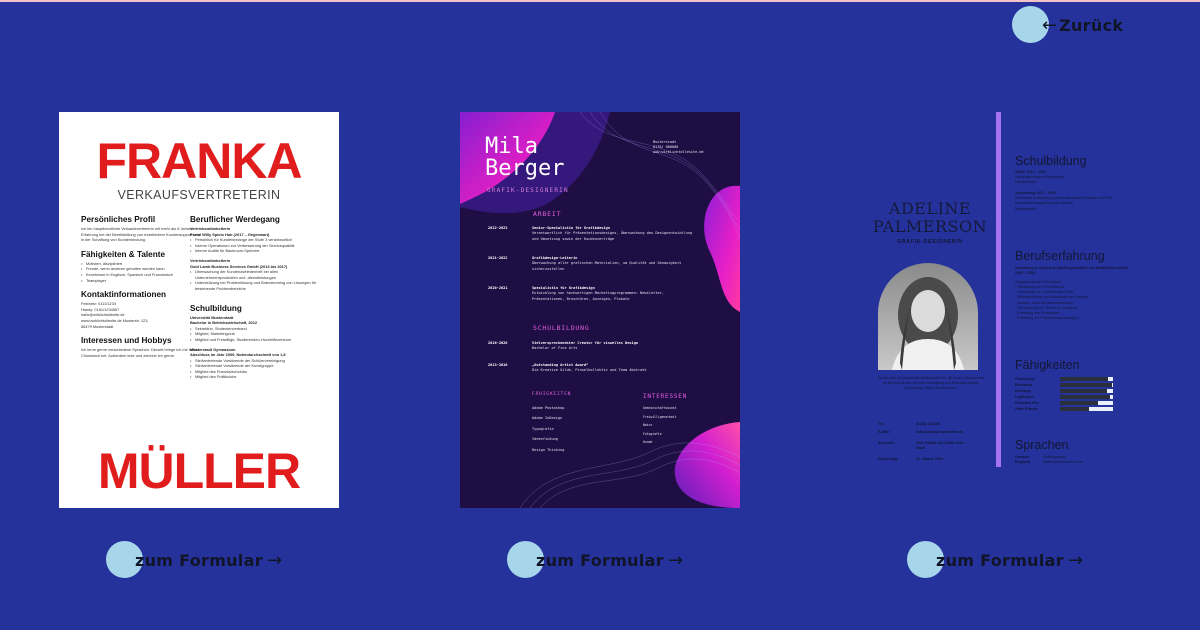  I want to click on form-button-adeline: zum Formular →, so click(995, 560).